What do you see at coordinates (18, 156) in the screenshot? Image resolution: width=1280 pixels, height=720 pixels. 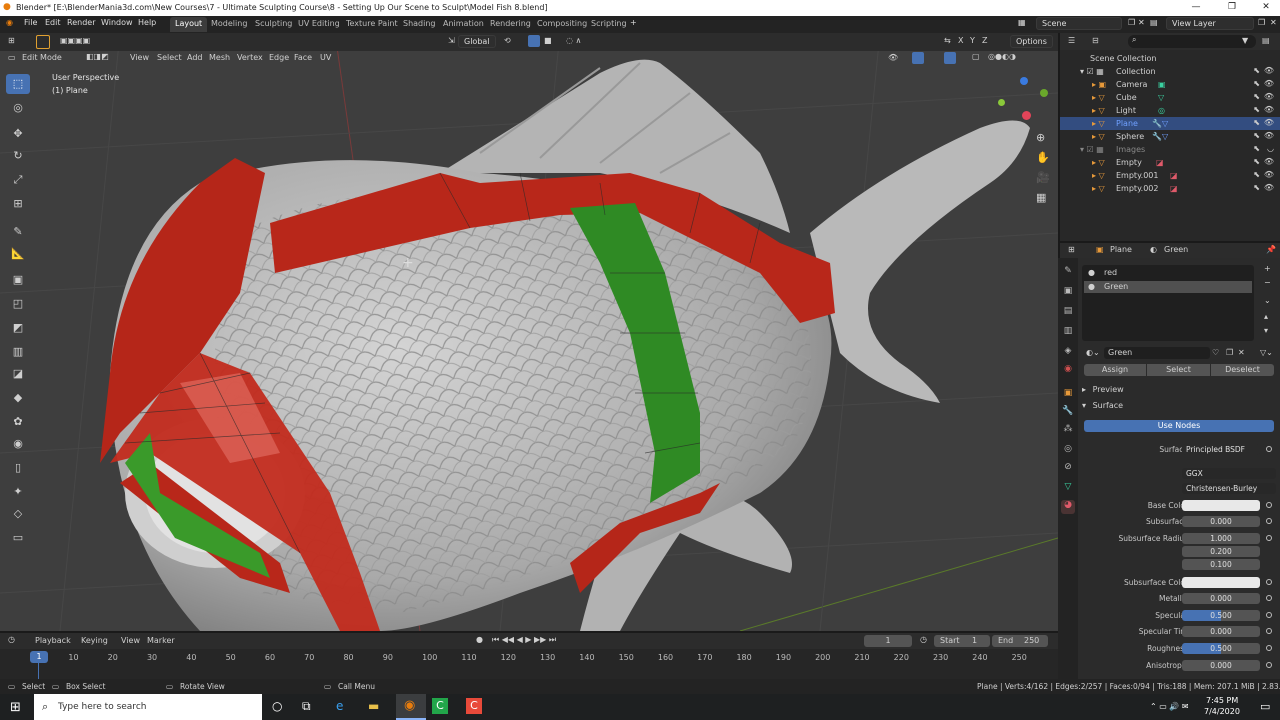 I see `rotate-tool-icon: ↻` at bounding box center [18, 156].